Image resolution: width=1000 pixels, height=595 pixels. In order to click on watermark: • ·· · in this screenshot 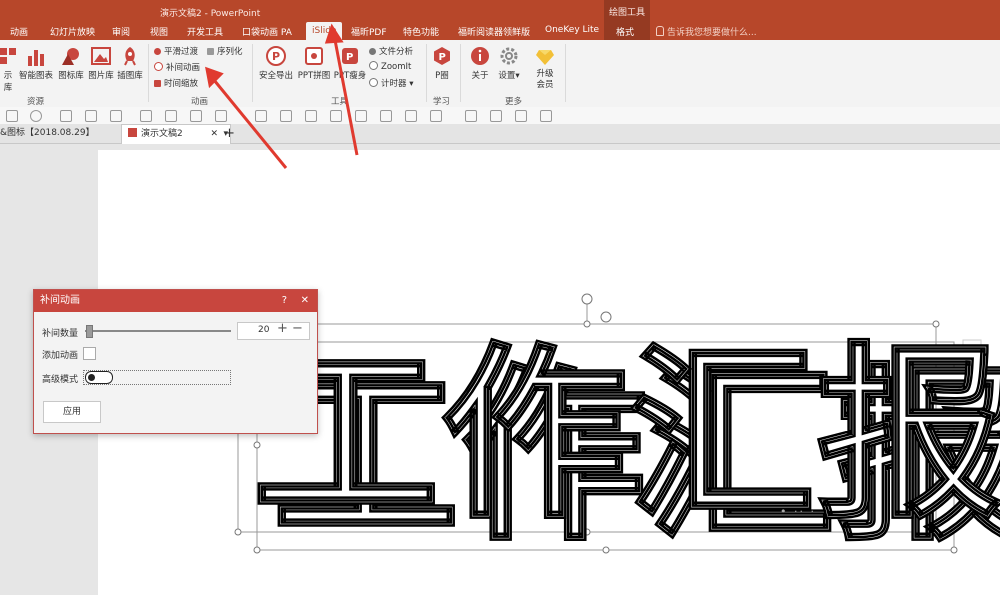, I will do `click(798, 511)`.